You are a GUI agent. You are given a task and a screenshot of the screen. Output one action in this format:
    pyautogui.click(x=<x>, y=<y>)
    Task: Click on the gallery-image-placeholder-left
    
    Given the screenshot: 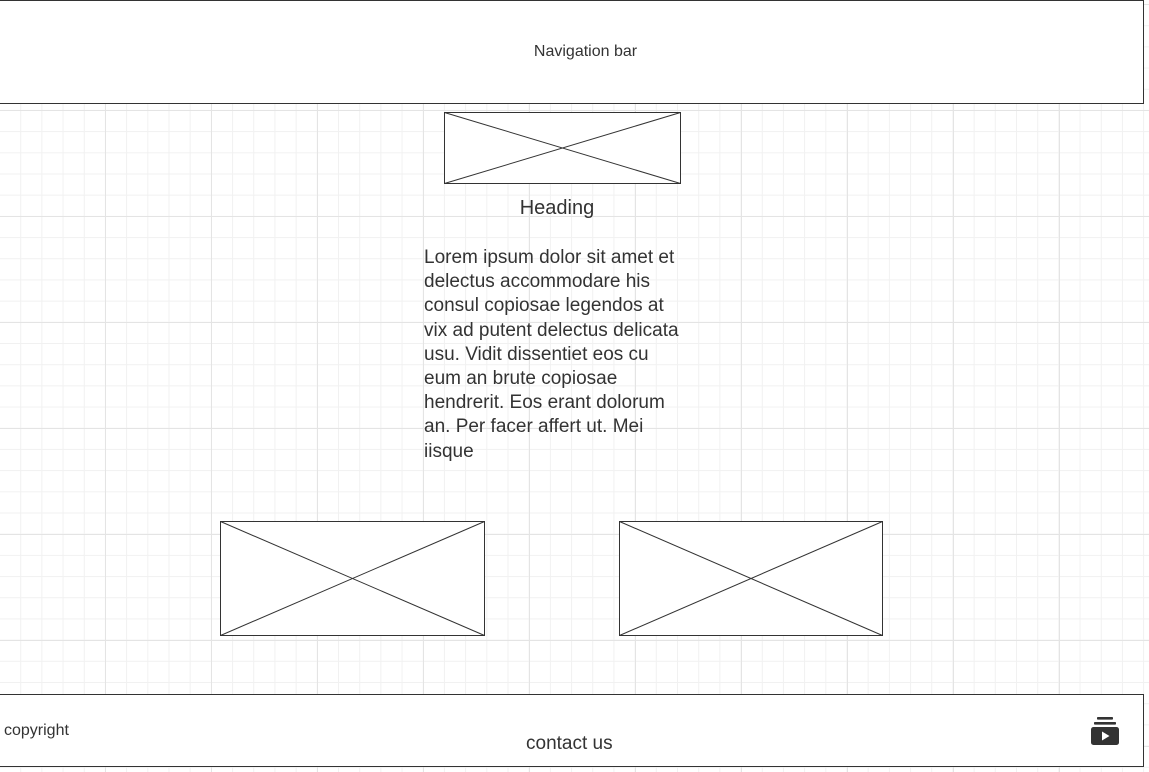 What is the action you would take?
    pyautogui.click(x=352, y=578)
    